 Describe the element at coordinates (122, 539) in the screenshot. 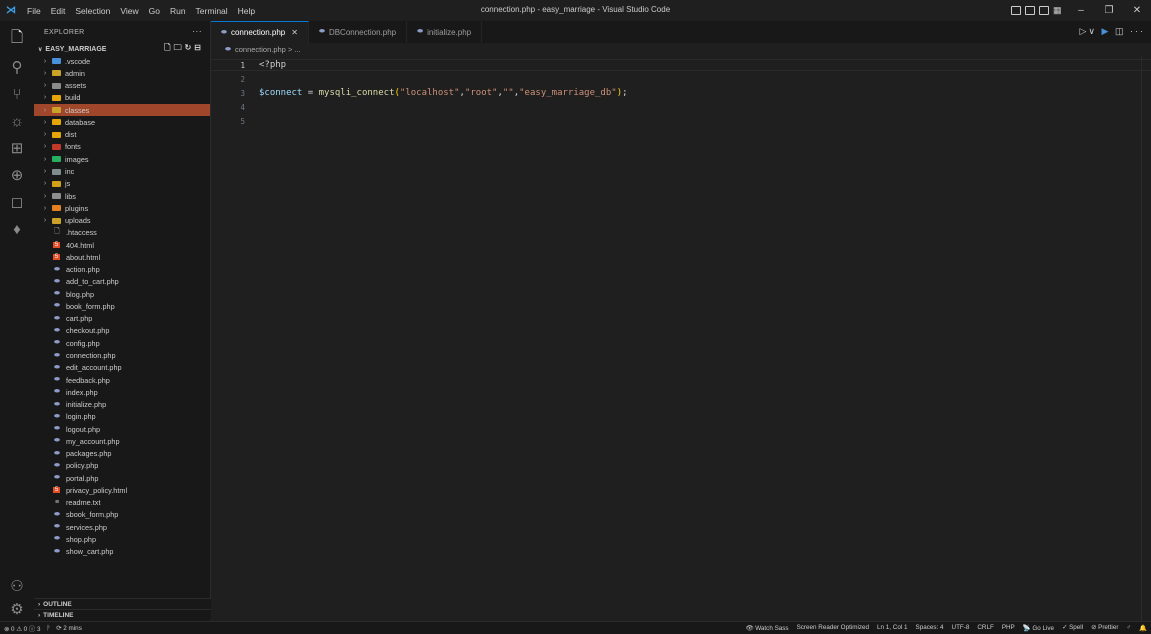

I see `file-shop-php: ⬬ shop.php` at that location.